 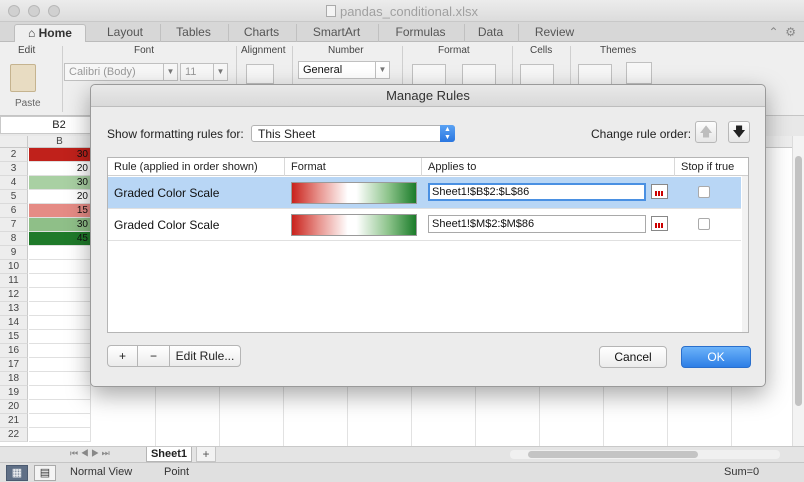 What do you see at coordinates (167, 193) in the screenshot?
I see `rule-name: Graded Color Scale` at bounding box center [167, 193].